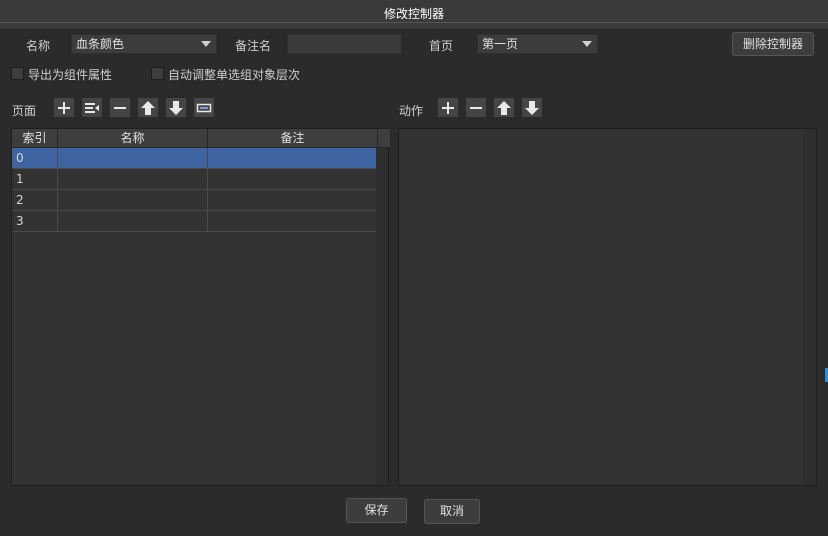 The height and width of the screenshot is (536, 828). Describe the element at coordinates (253, 46) in the screenshot. I see `remark-label: 备注名` at that location.